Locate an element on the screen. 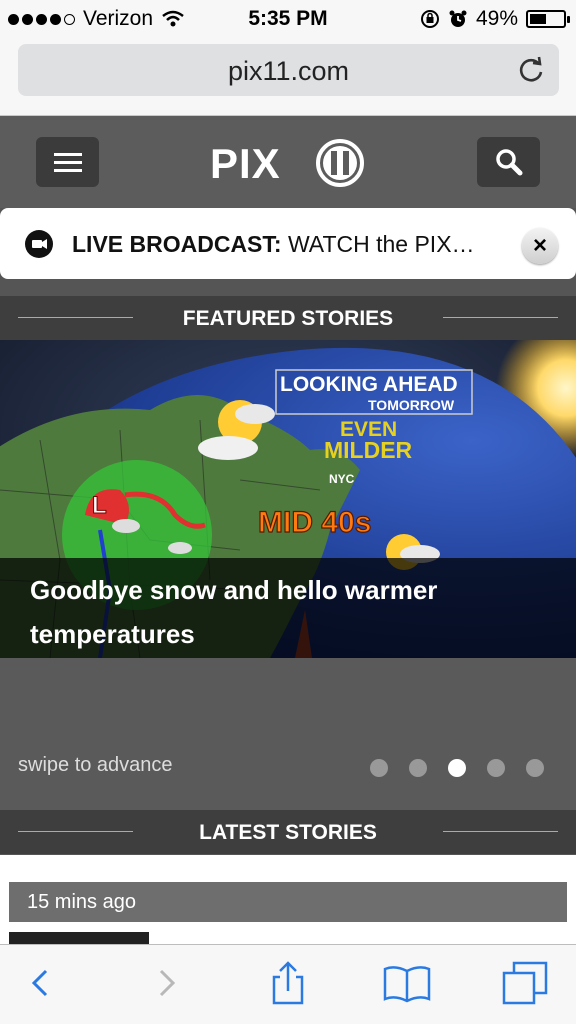 The image size is (576, 1024). close-banner-button: × is located at coordinates (540, 246).